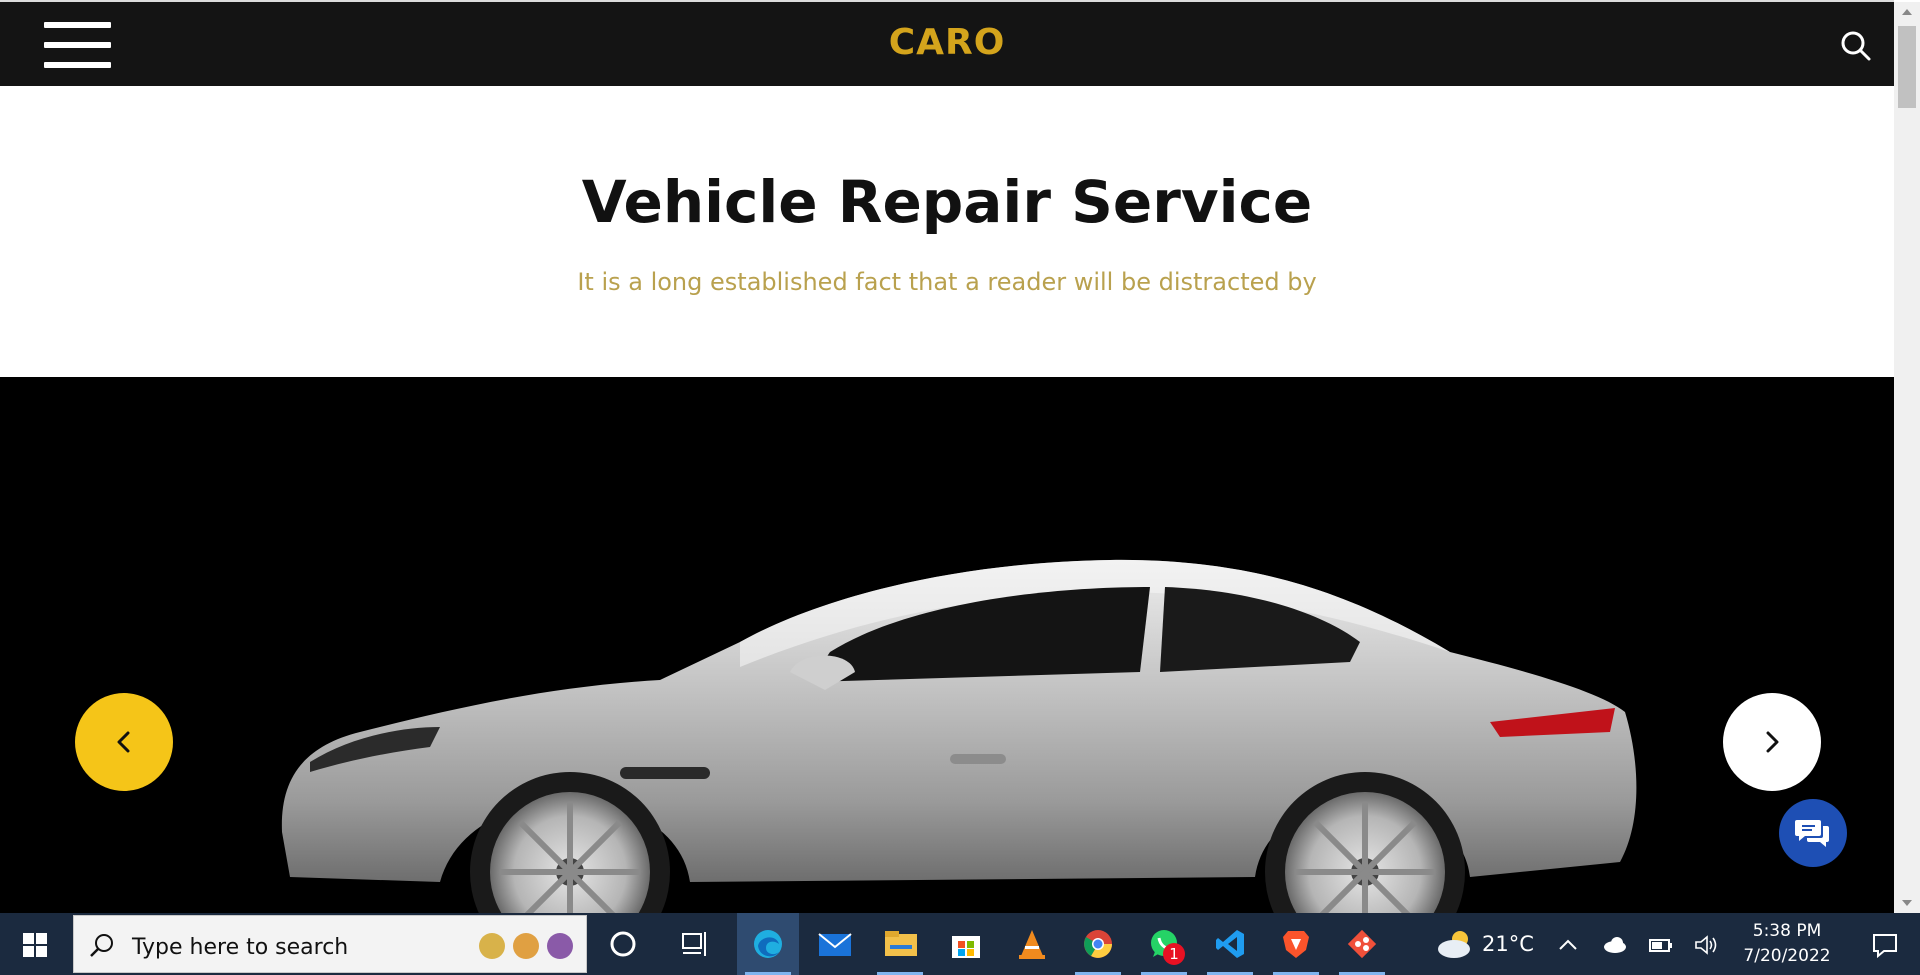 Image resolution: width=1920 pixels, height=975 pixels. What do you see at coordinates (1907, 12) in the screenshot?
I see `scroll-up-arrow-icon` at bounding box center [1907, 12].